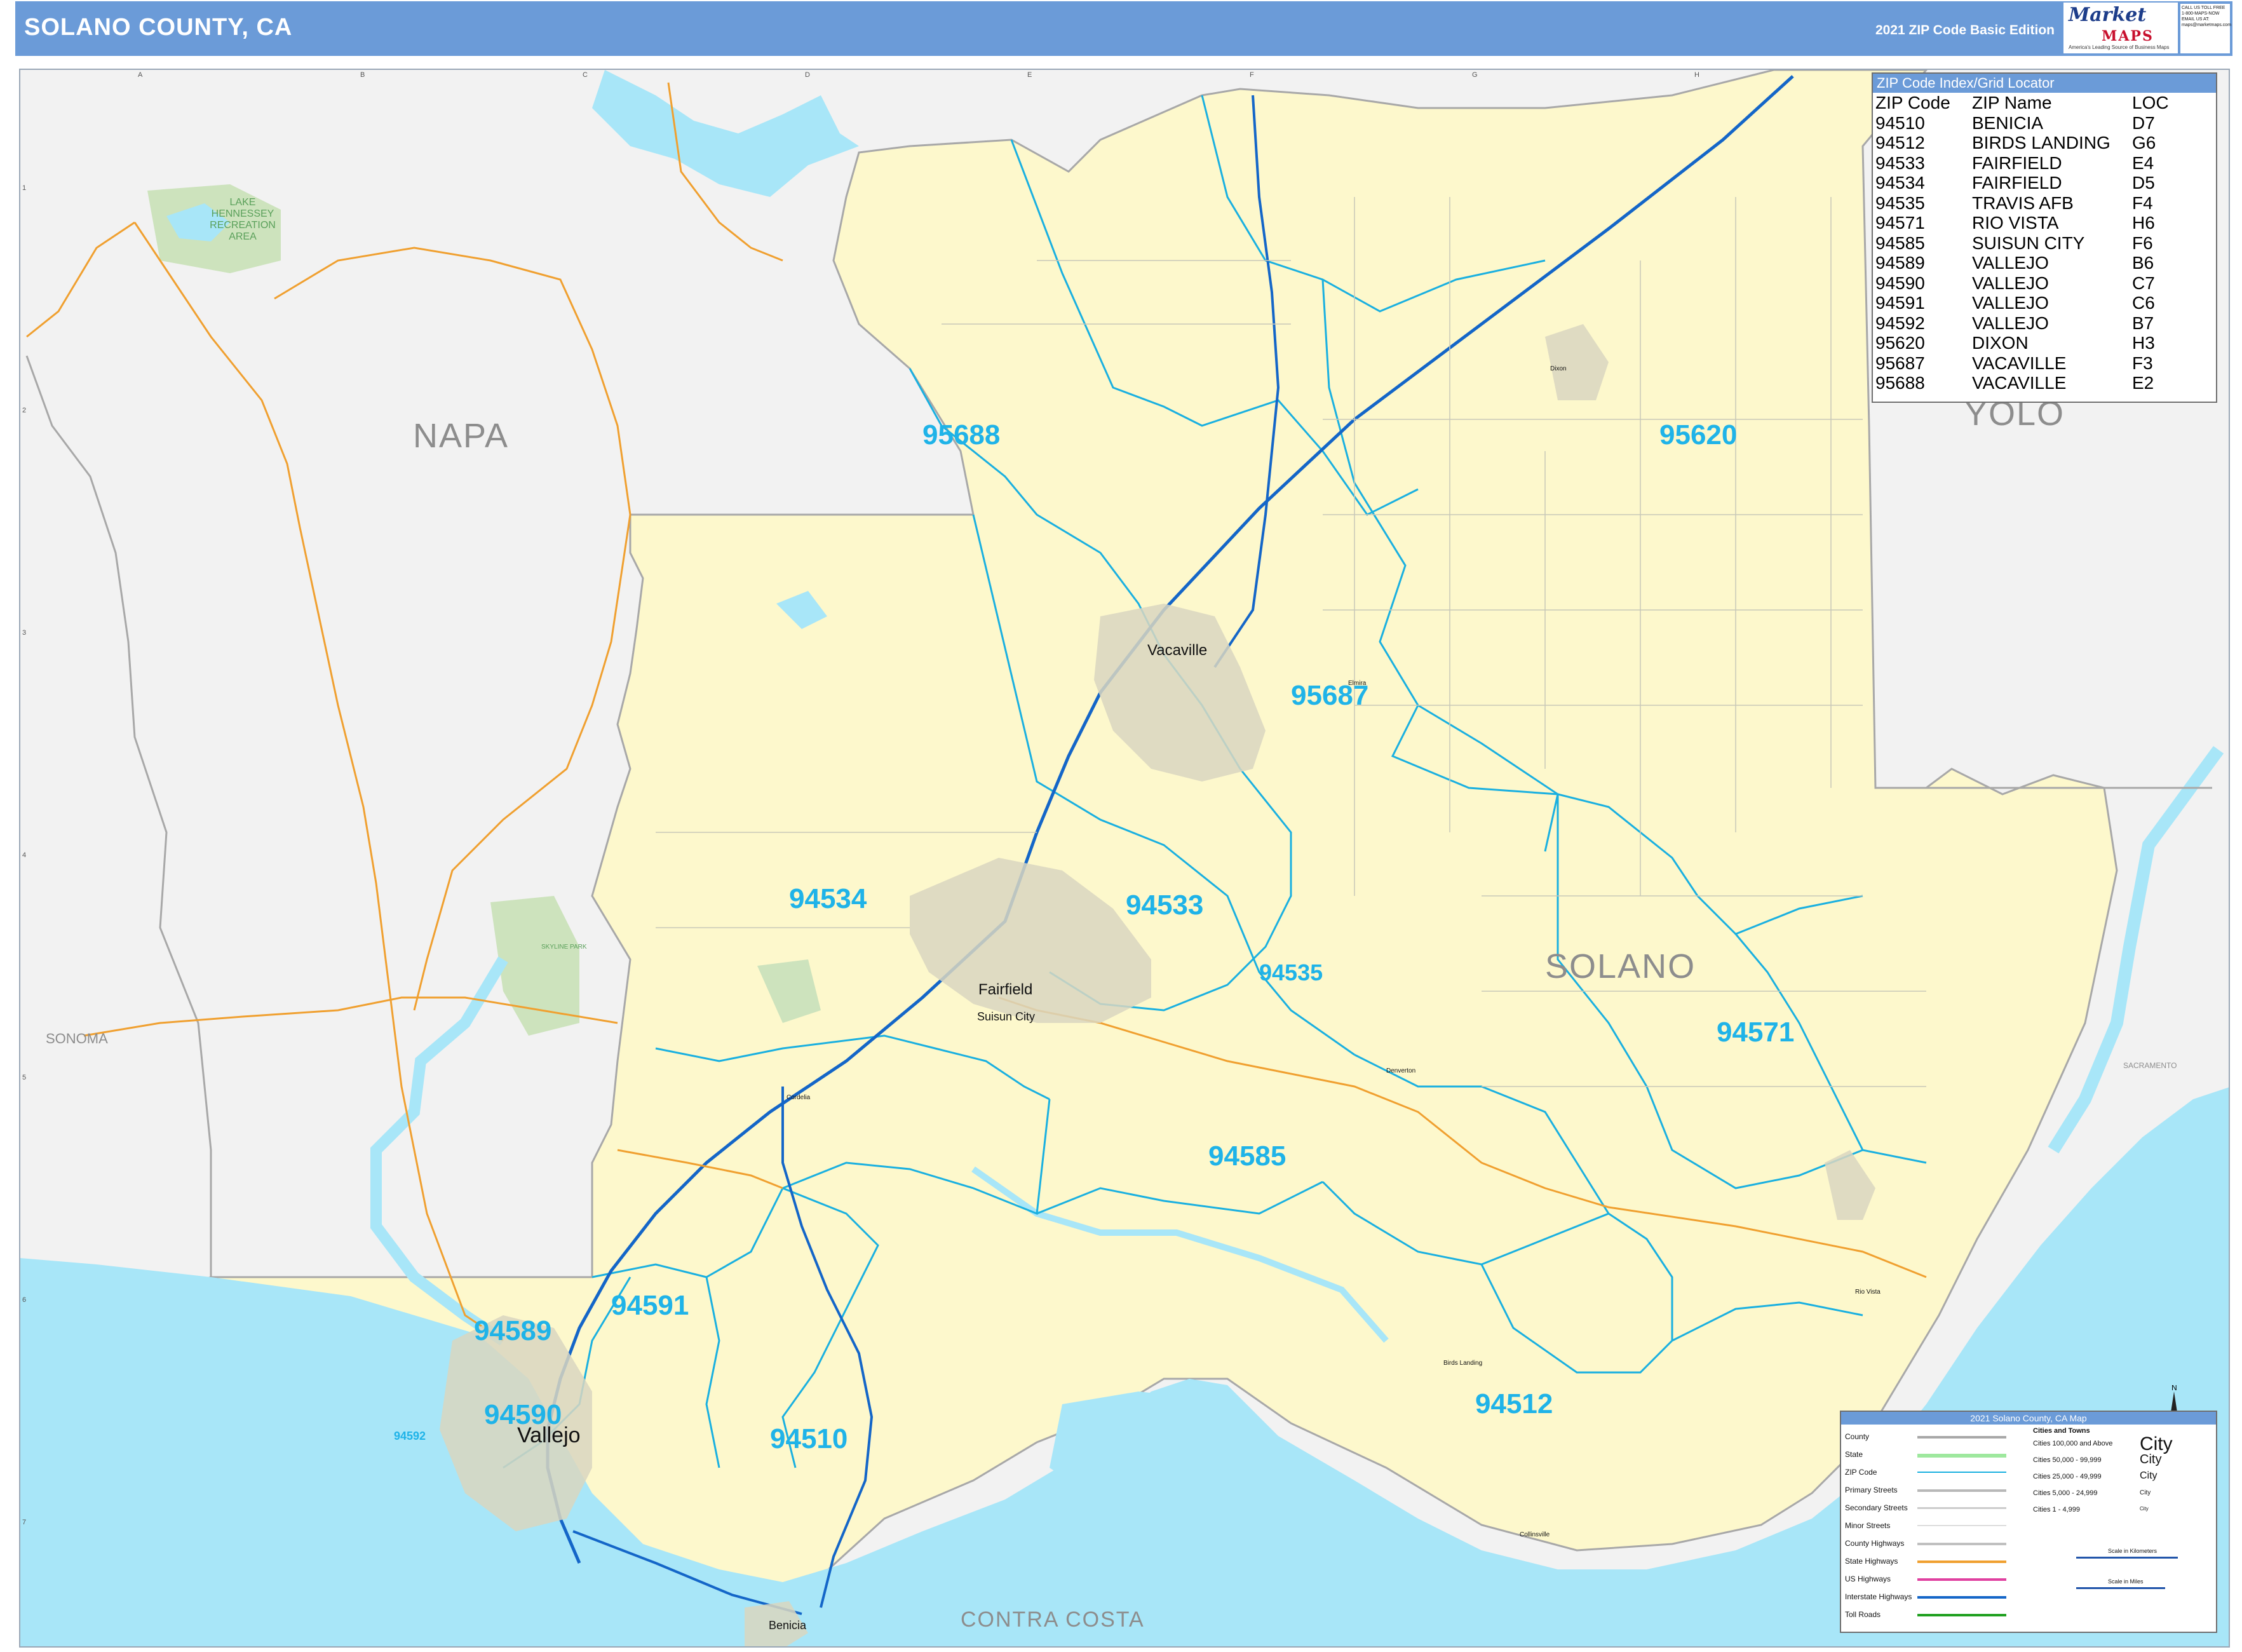 The height and width of the screenshot is (1652, 2242). I want to click on zip-label-95688: 95688, so click(961, 435).